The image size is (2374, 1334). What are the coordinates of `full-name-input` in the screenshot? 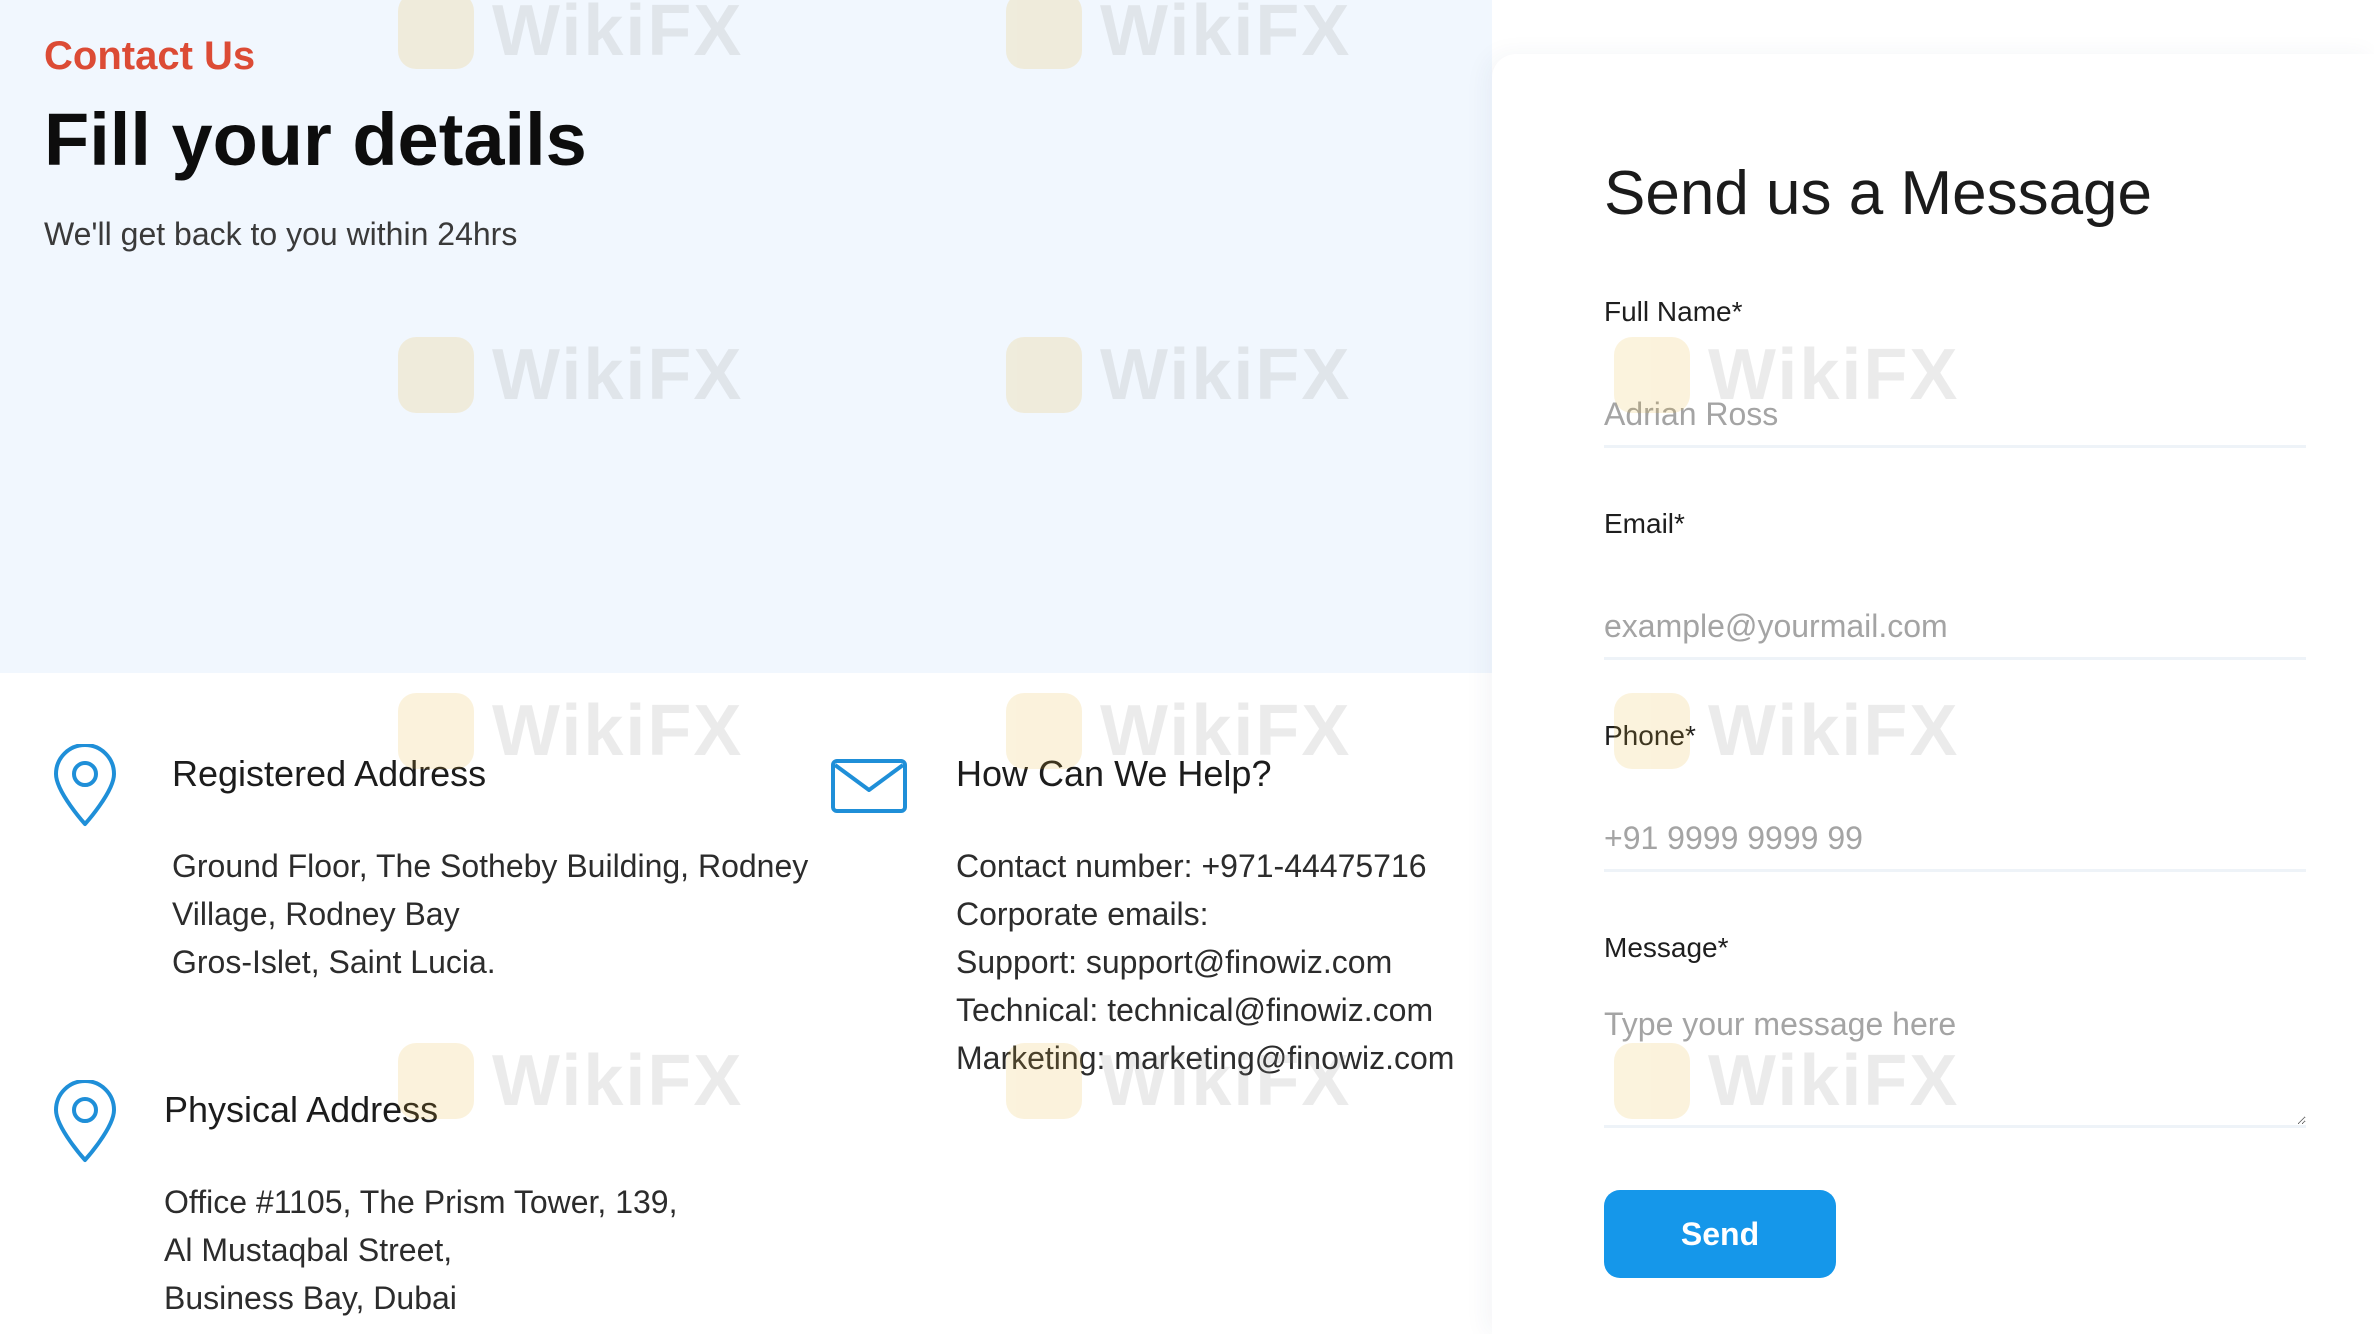 It's located at (1955, 416).